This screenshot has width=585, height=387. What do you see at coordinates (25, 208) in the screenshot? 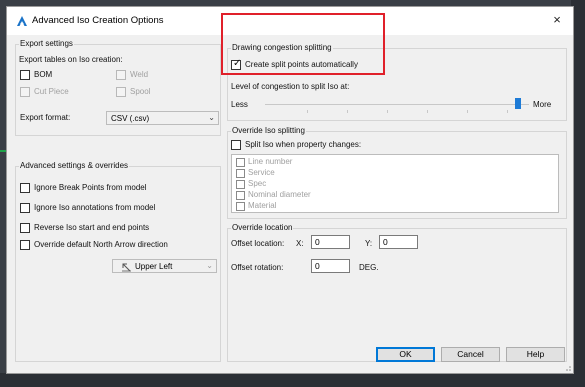
I see `ignore-iso-annotations-checkbox` at bounding box center [25, 208].